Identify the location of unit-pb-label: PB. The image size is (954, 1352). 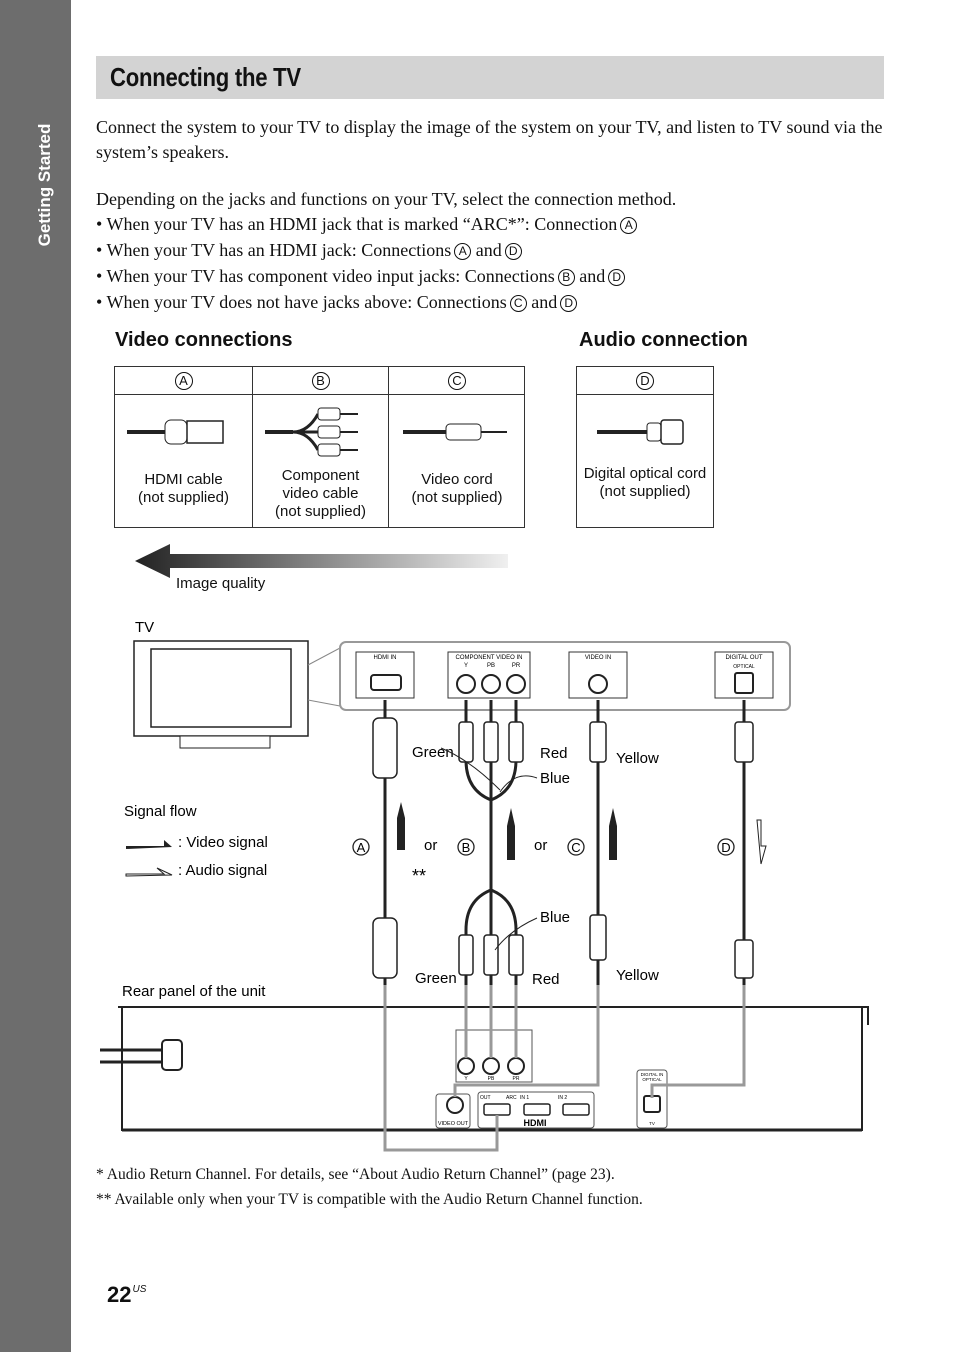
(491, 1079).